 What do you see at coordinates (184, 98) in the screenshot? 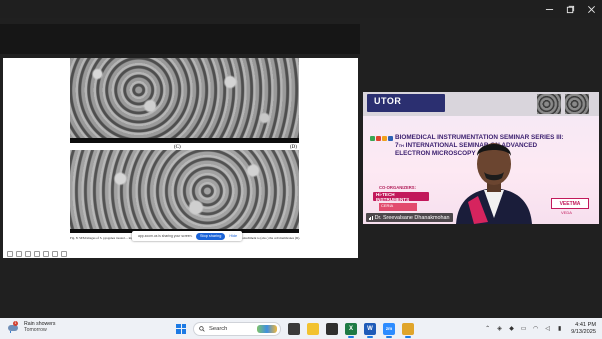
I see `sem-image-top` at bounding box center [184, 98].